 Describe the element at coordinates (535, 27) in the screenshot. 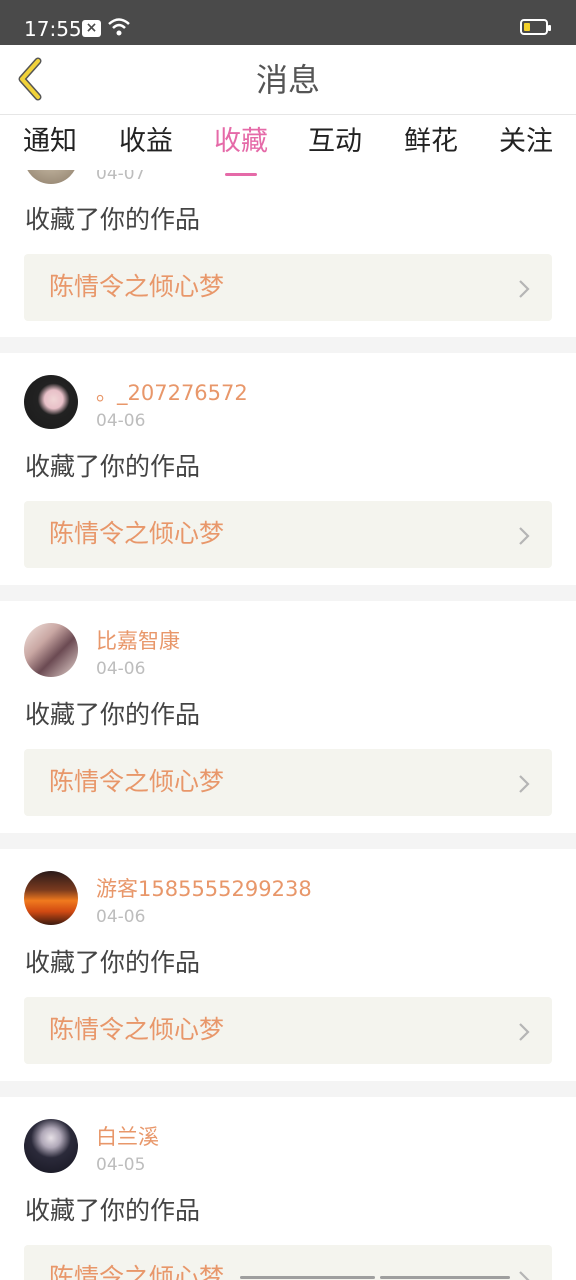

I see `battery-low-icon` at that location.